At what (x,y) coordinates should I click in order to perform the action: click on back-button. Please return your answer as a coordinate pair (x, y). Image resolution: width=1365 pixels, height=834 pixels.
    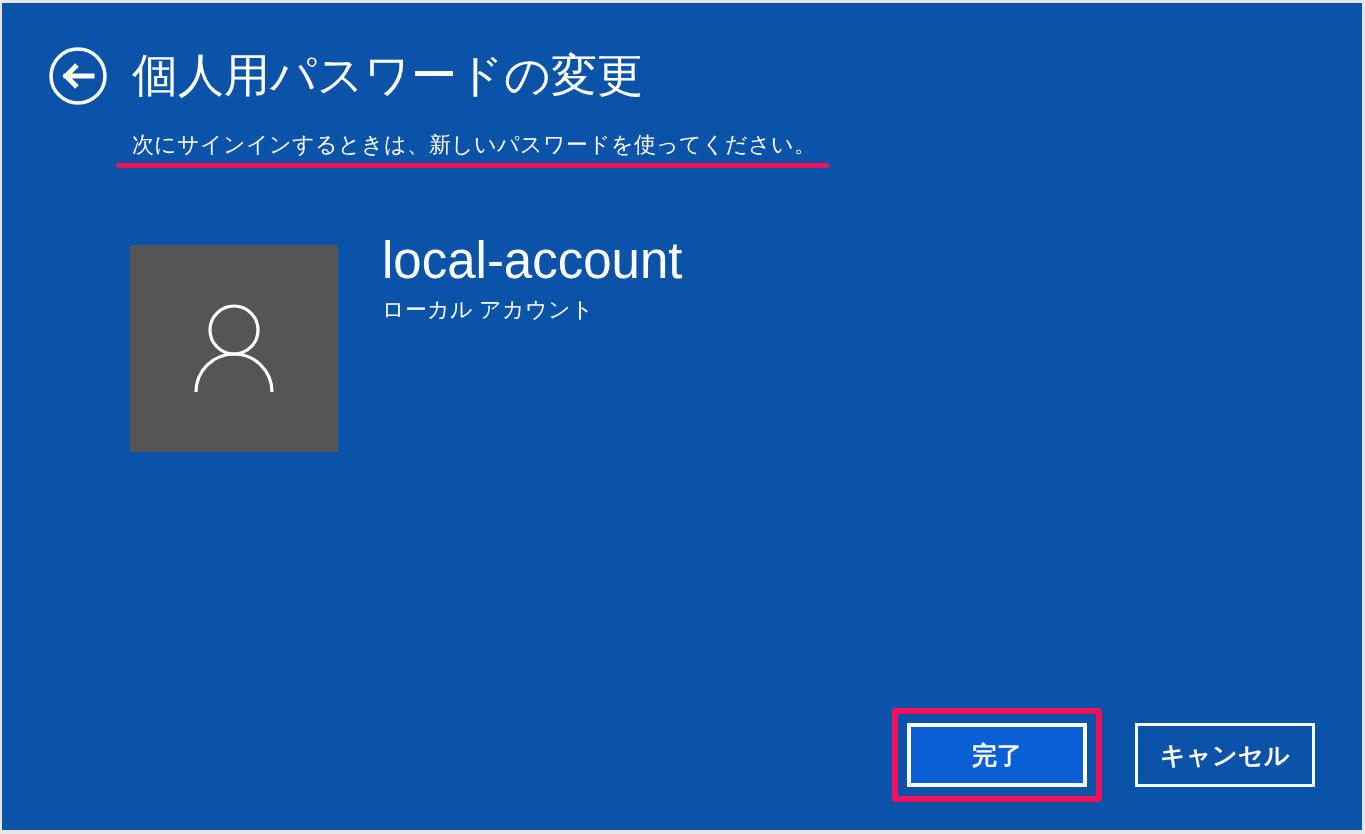
    Looking at the image, I should click on (78, 76).